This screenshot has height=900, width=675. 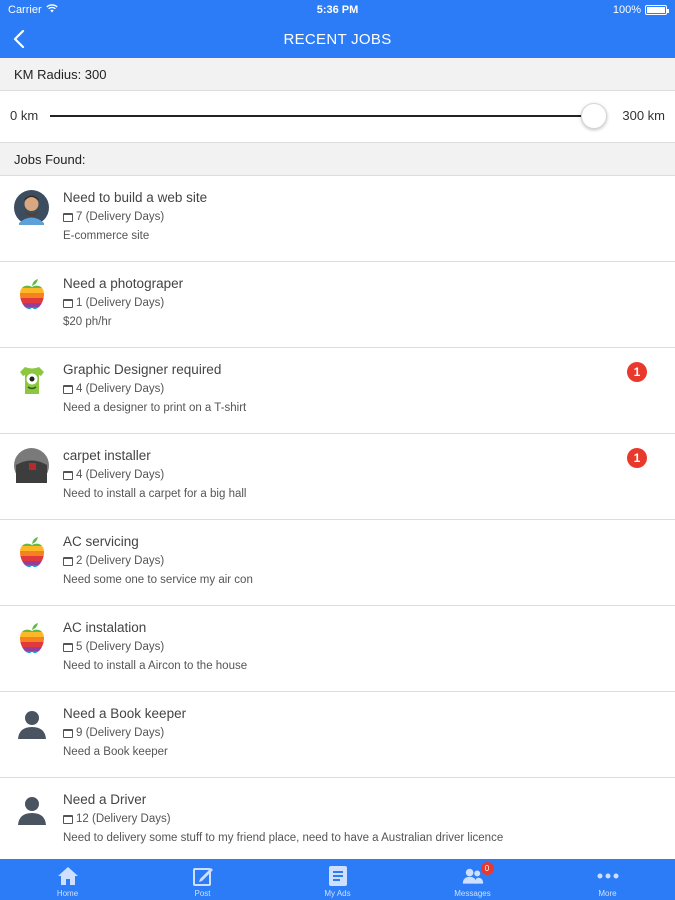 I want to click on job-days-text: 5 (Delivery Days), so click(x=120, y=647).